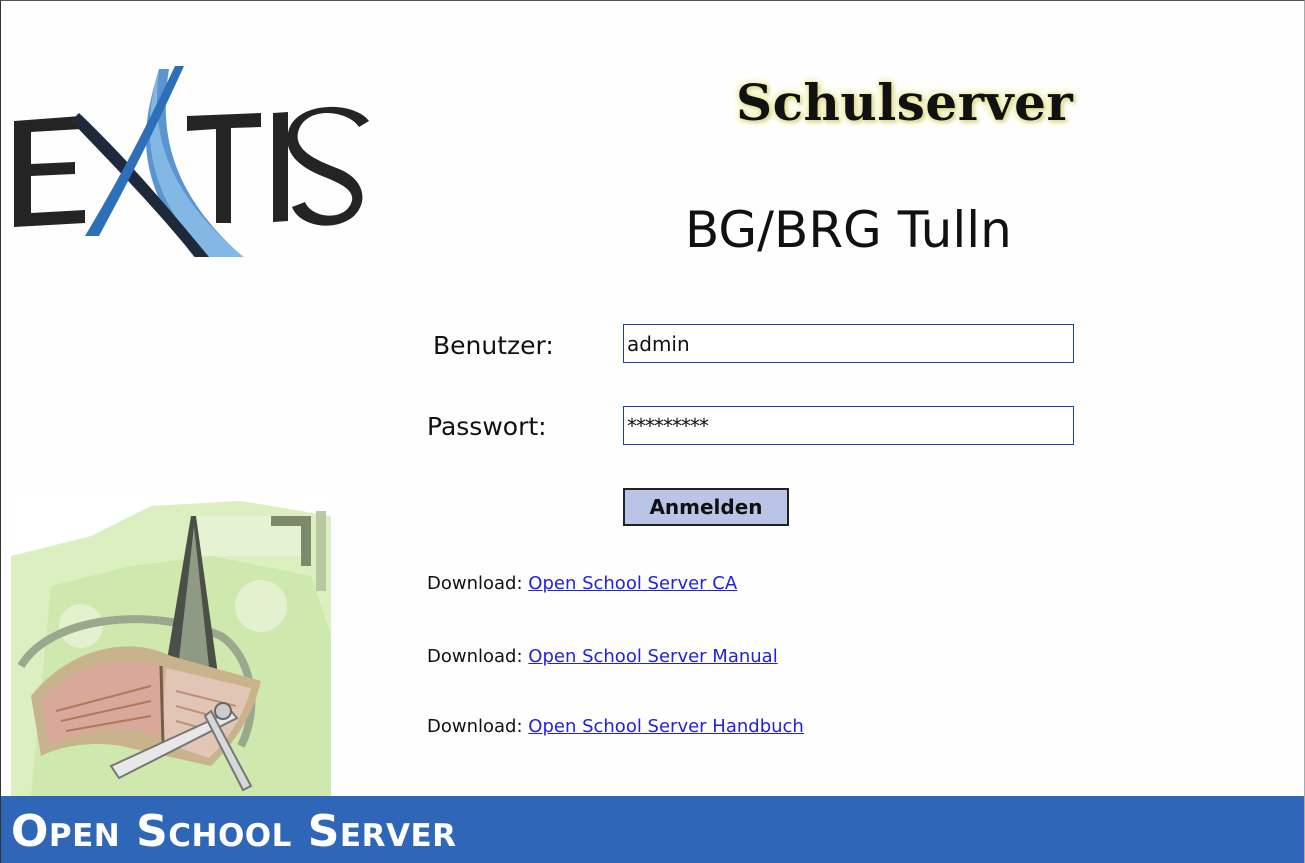 The width and height of the screenshot is (1305, 863). I want to click on username-input, so click(848, 343).